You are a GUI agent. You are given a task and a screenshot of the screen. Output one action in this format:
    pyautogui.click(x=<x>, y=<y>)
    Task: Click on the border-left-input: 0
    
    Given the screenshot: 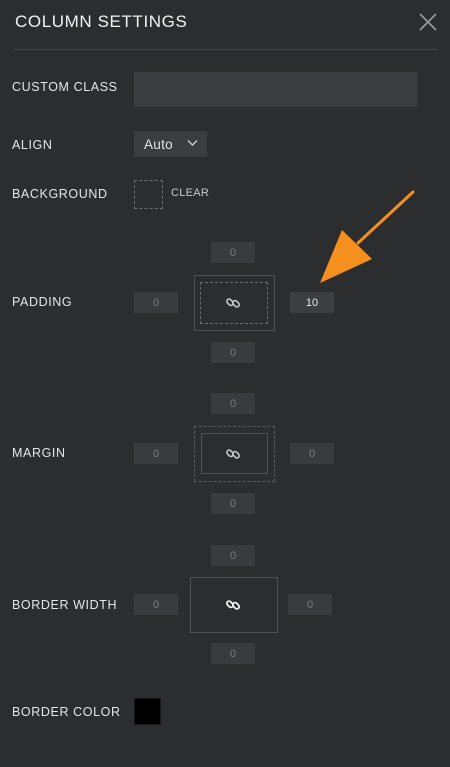 What is the action you would take?
    pyautogui.click(x=156, y=604)
    